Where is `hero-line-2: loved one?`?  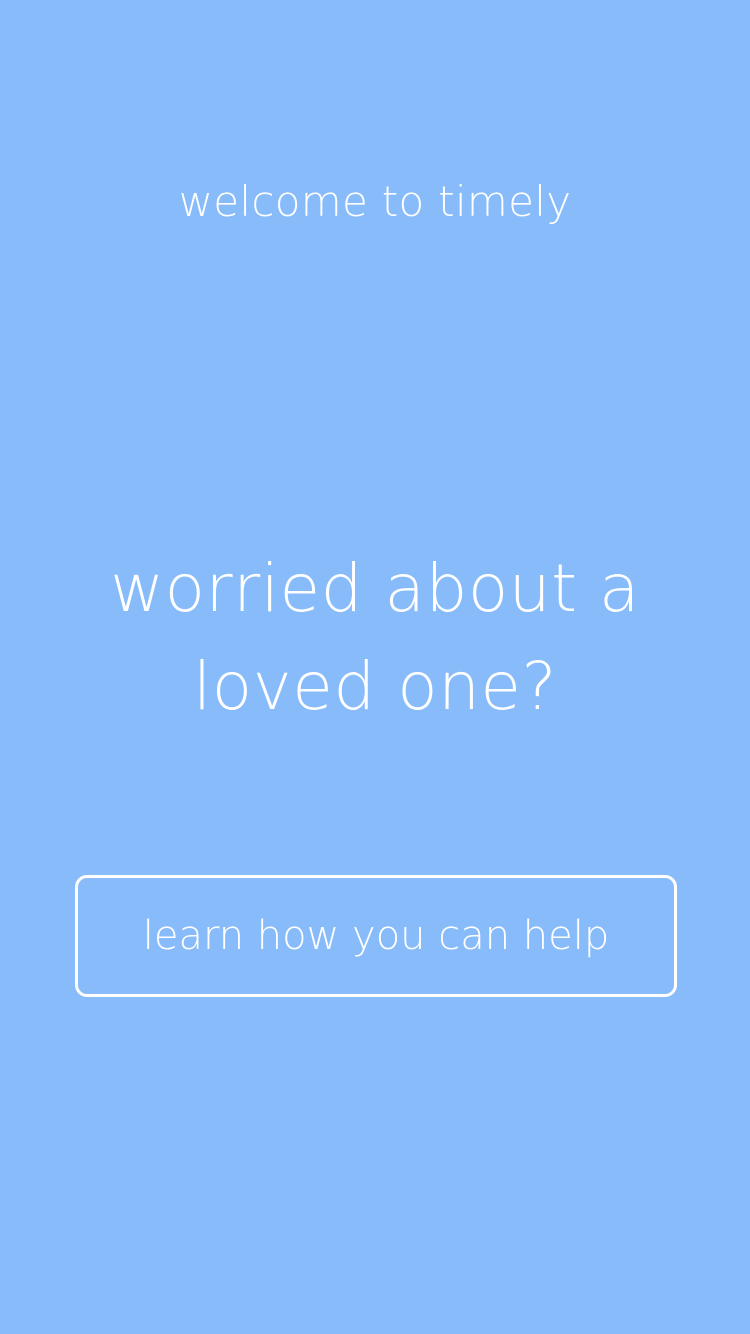
hero-line-2: loved one? is located at coordinates (375, 686).